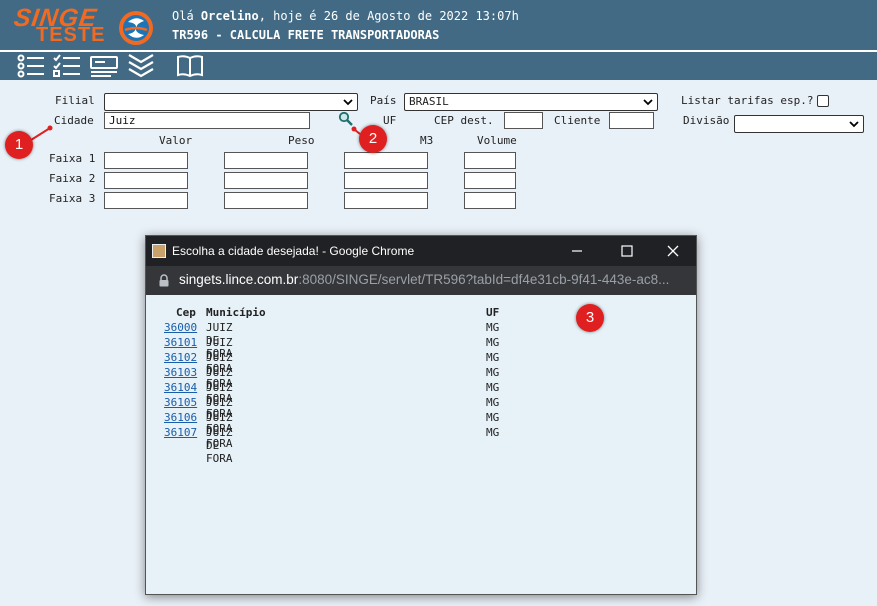  What do you see at coordinates (141, 66) in the screenshot?
I see `collapse-icon` at bounding box center [141, 66].